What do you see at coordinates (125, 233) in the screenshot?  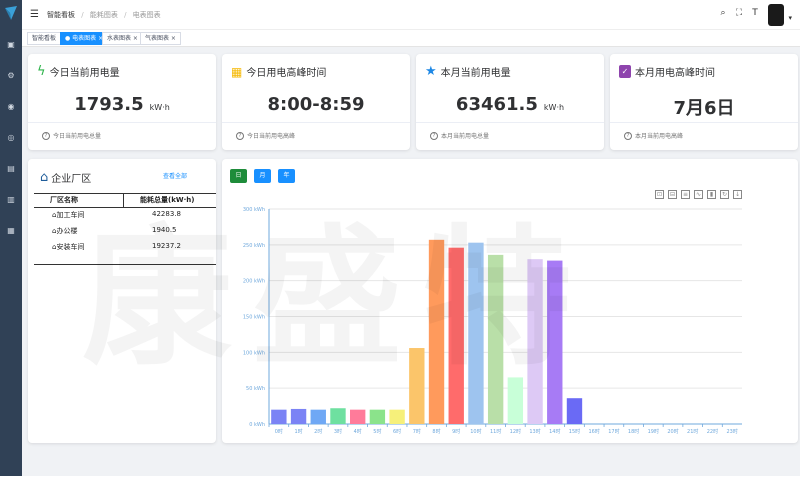 I see `table-row: ⌂办公楼 1940.5` at bounding box center [125, 233].